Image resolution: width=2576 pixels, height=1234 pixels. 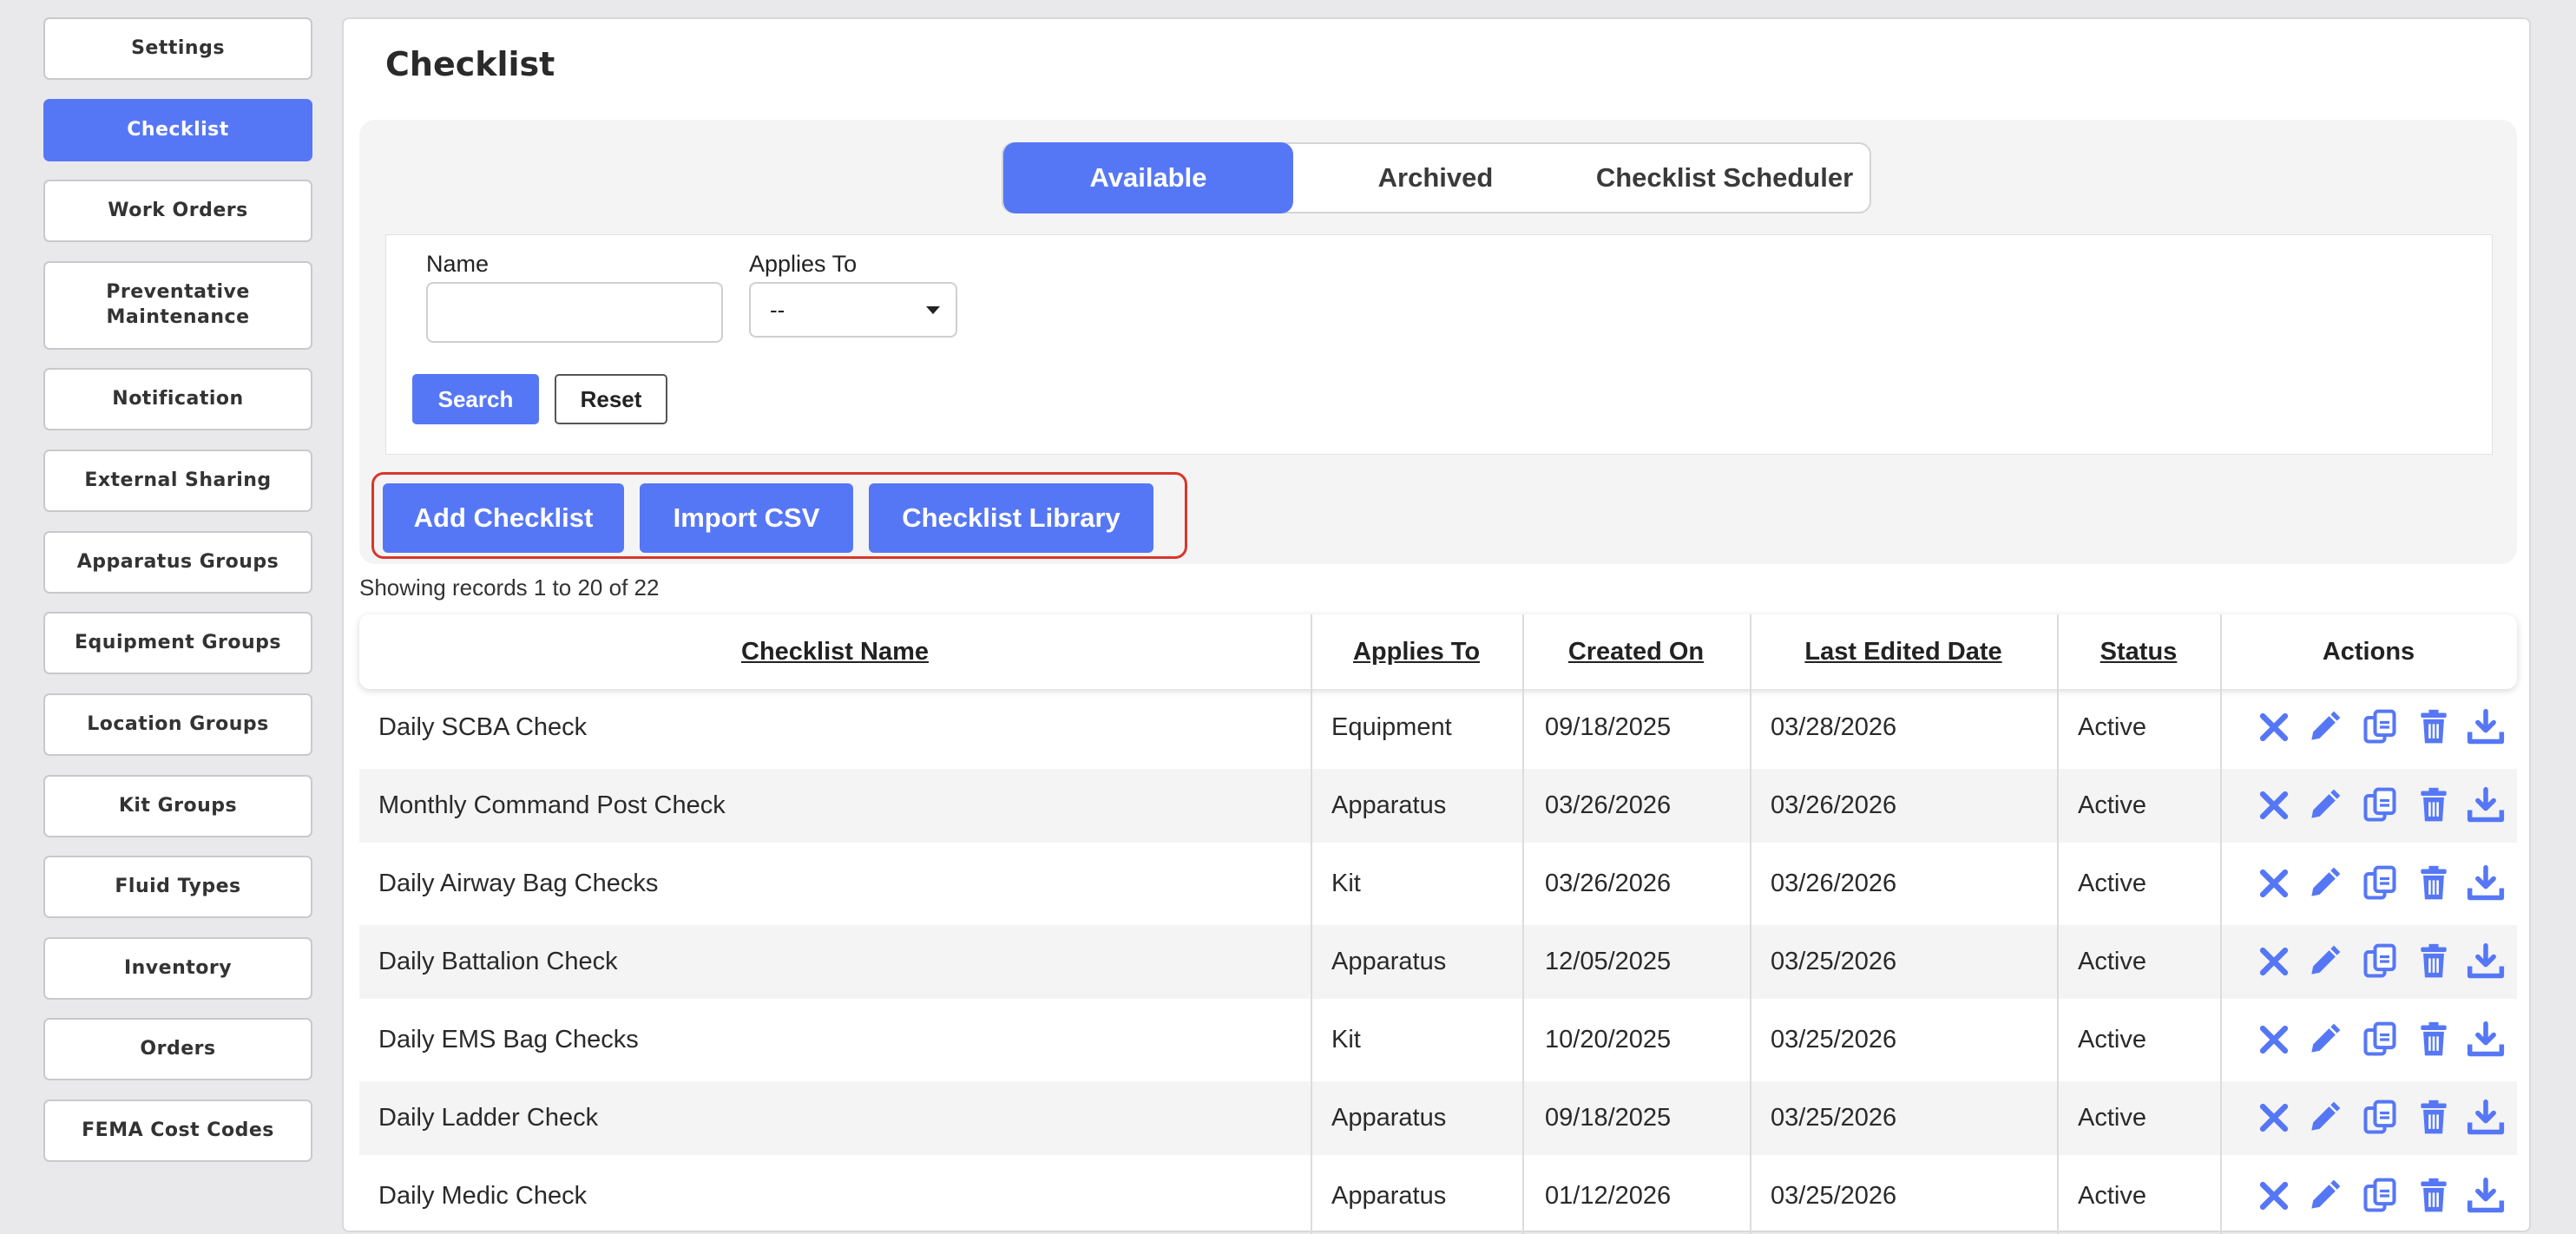 I want to click on records-count: Showing records 1 to 20 of 22, so click(x=509, y=587).